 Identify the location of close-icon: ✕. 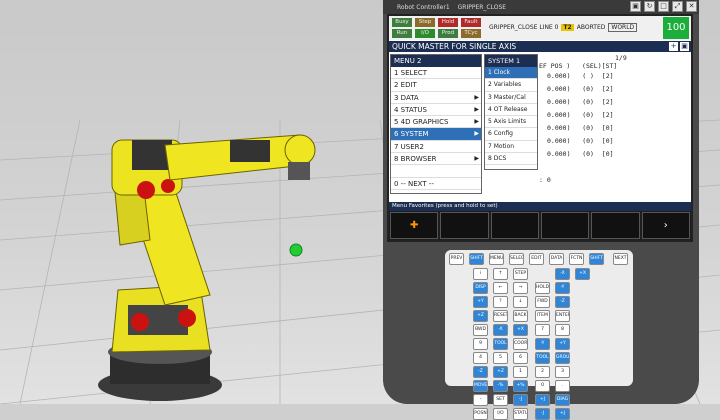
(691, 6).